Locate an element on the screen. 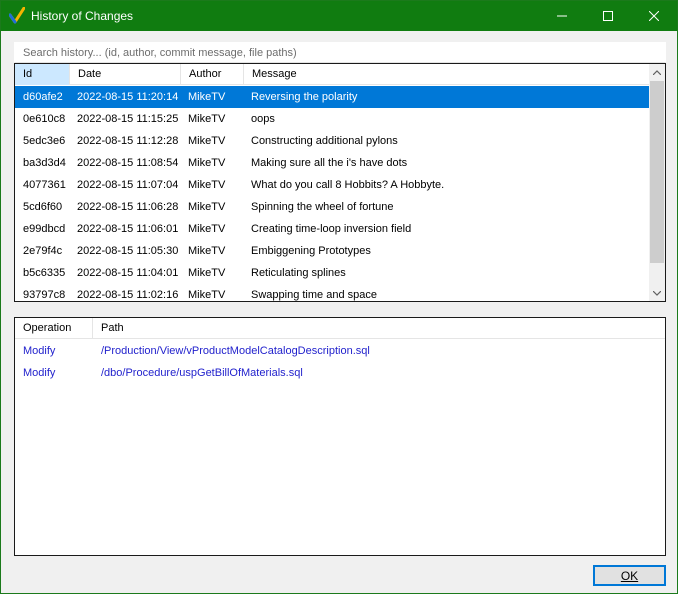 This screenshot has height=594, width=678. scroll-up-button is located at coordinates (657, 72).